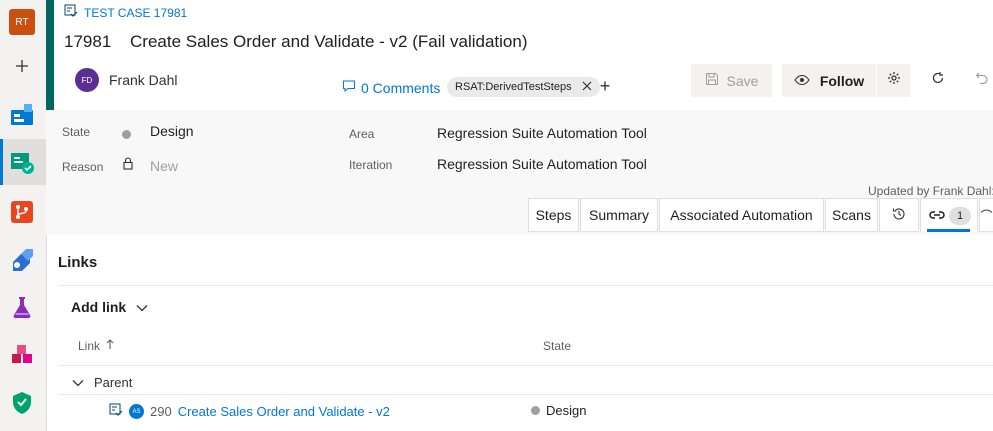 This screenshot has height=431, width=993. I want to click on security-icon, so click(22, 403).